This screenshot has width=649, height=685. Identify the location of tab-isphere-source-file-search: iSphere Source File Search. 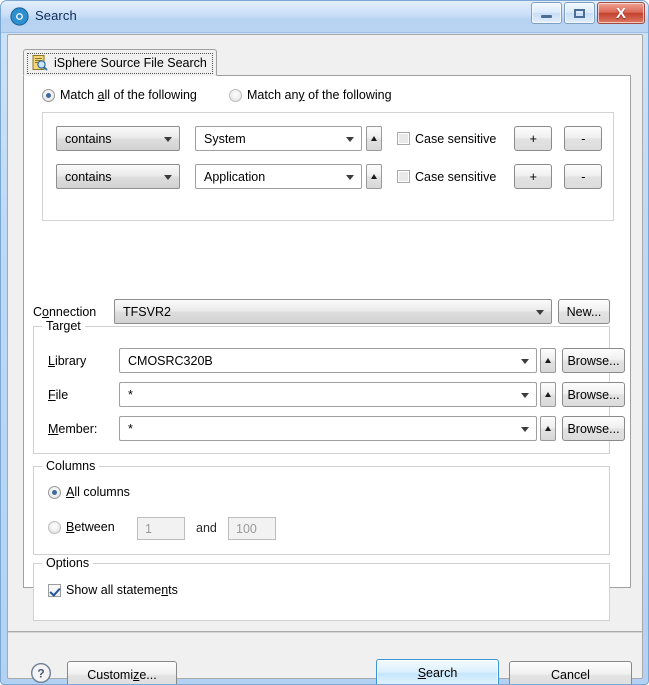
(120, 62).